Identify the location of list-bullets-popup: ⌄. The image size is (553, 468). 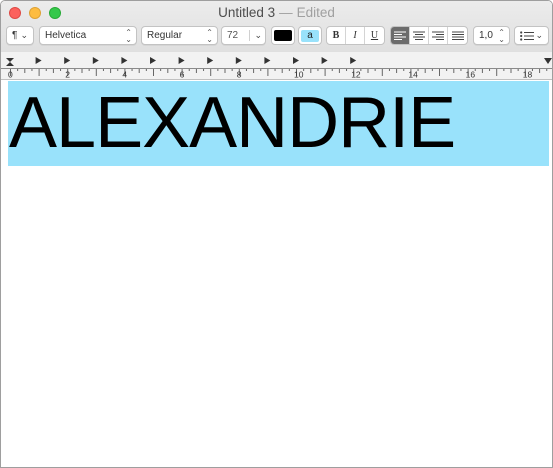
(531, 35).